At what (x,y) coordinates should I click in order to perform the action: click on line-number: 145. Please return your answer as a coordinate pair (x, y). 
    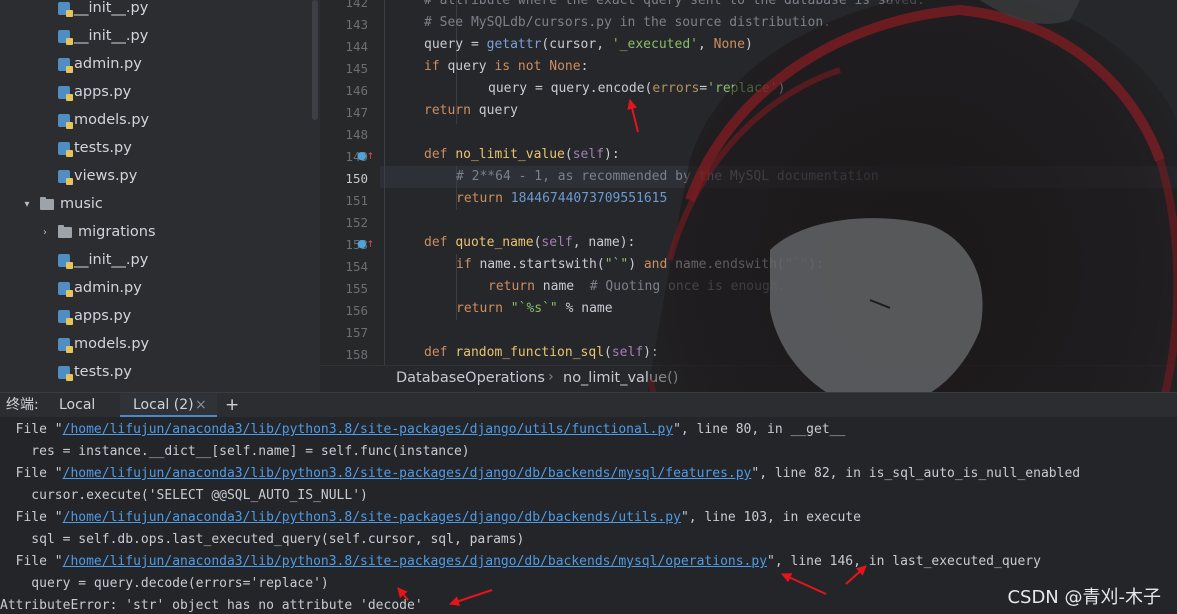
    Looking at the image, I should click on (356, 68).